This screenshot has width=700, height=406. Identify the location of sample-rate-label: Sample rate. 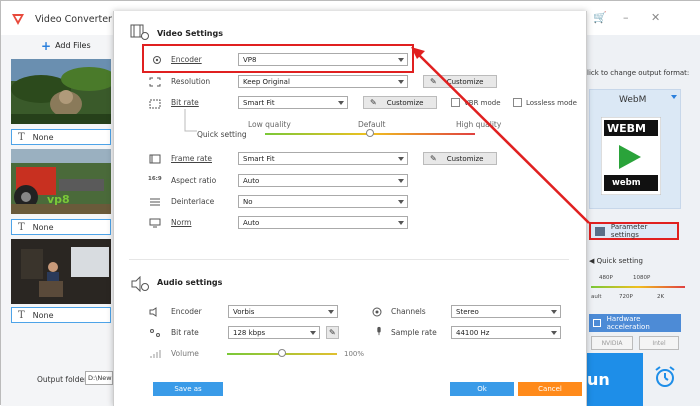
(414, 332).